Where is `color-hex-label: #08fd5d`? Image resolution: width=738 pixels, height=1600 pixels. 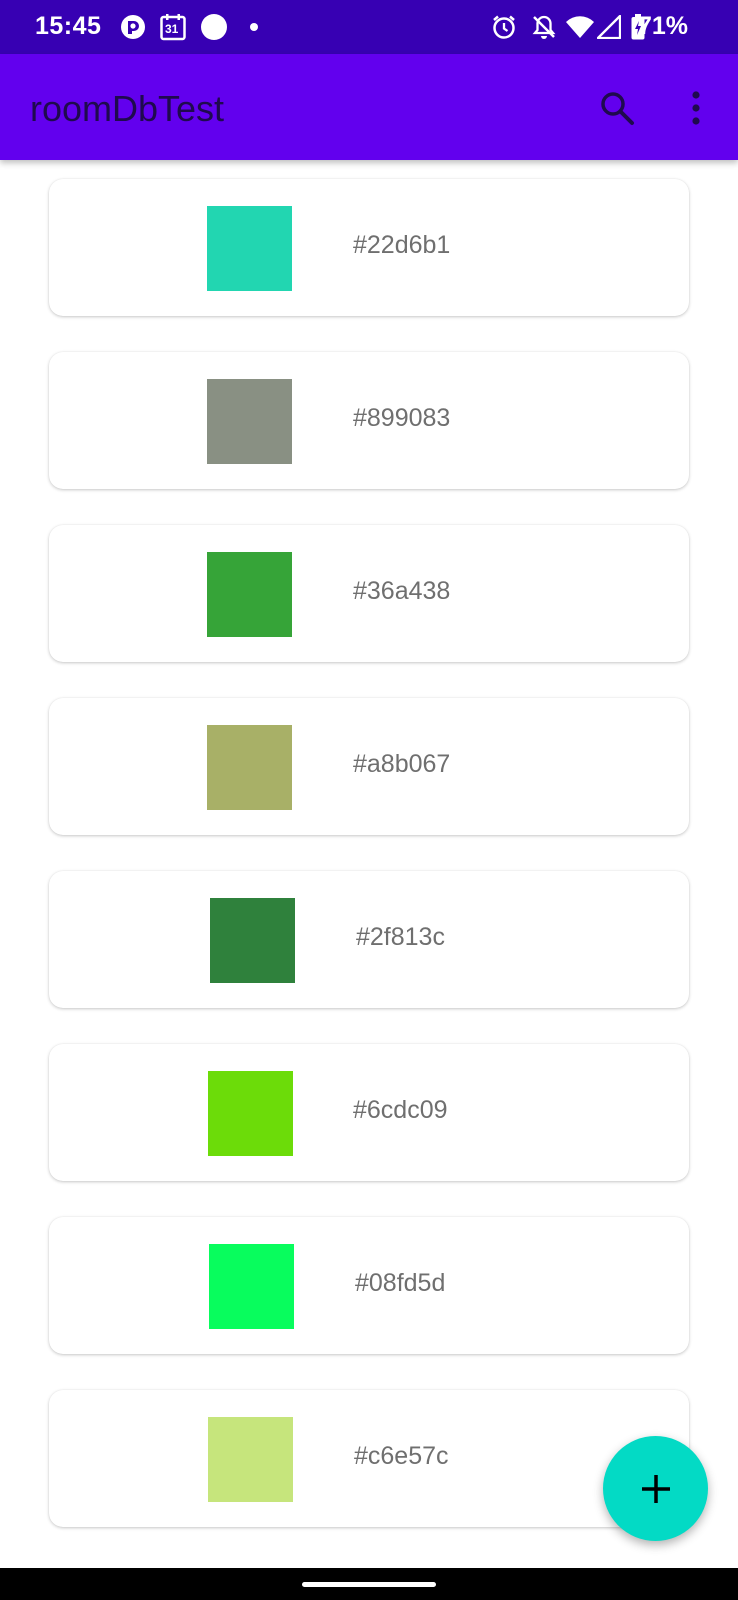
color-hex-label: #08fd5d is located at coordinates (400, 1283).